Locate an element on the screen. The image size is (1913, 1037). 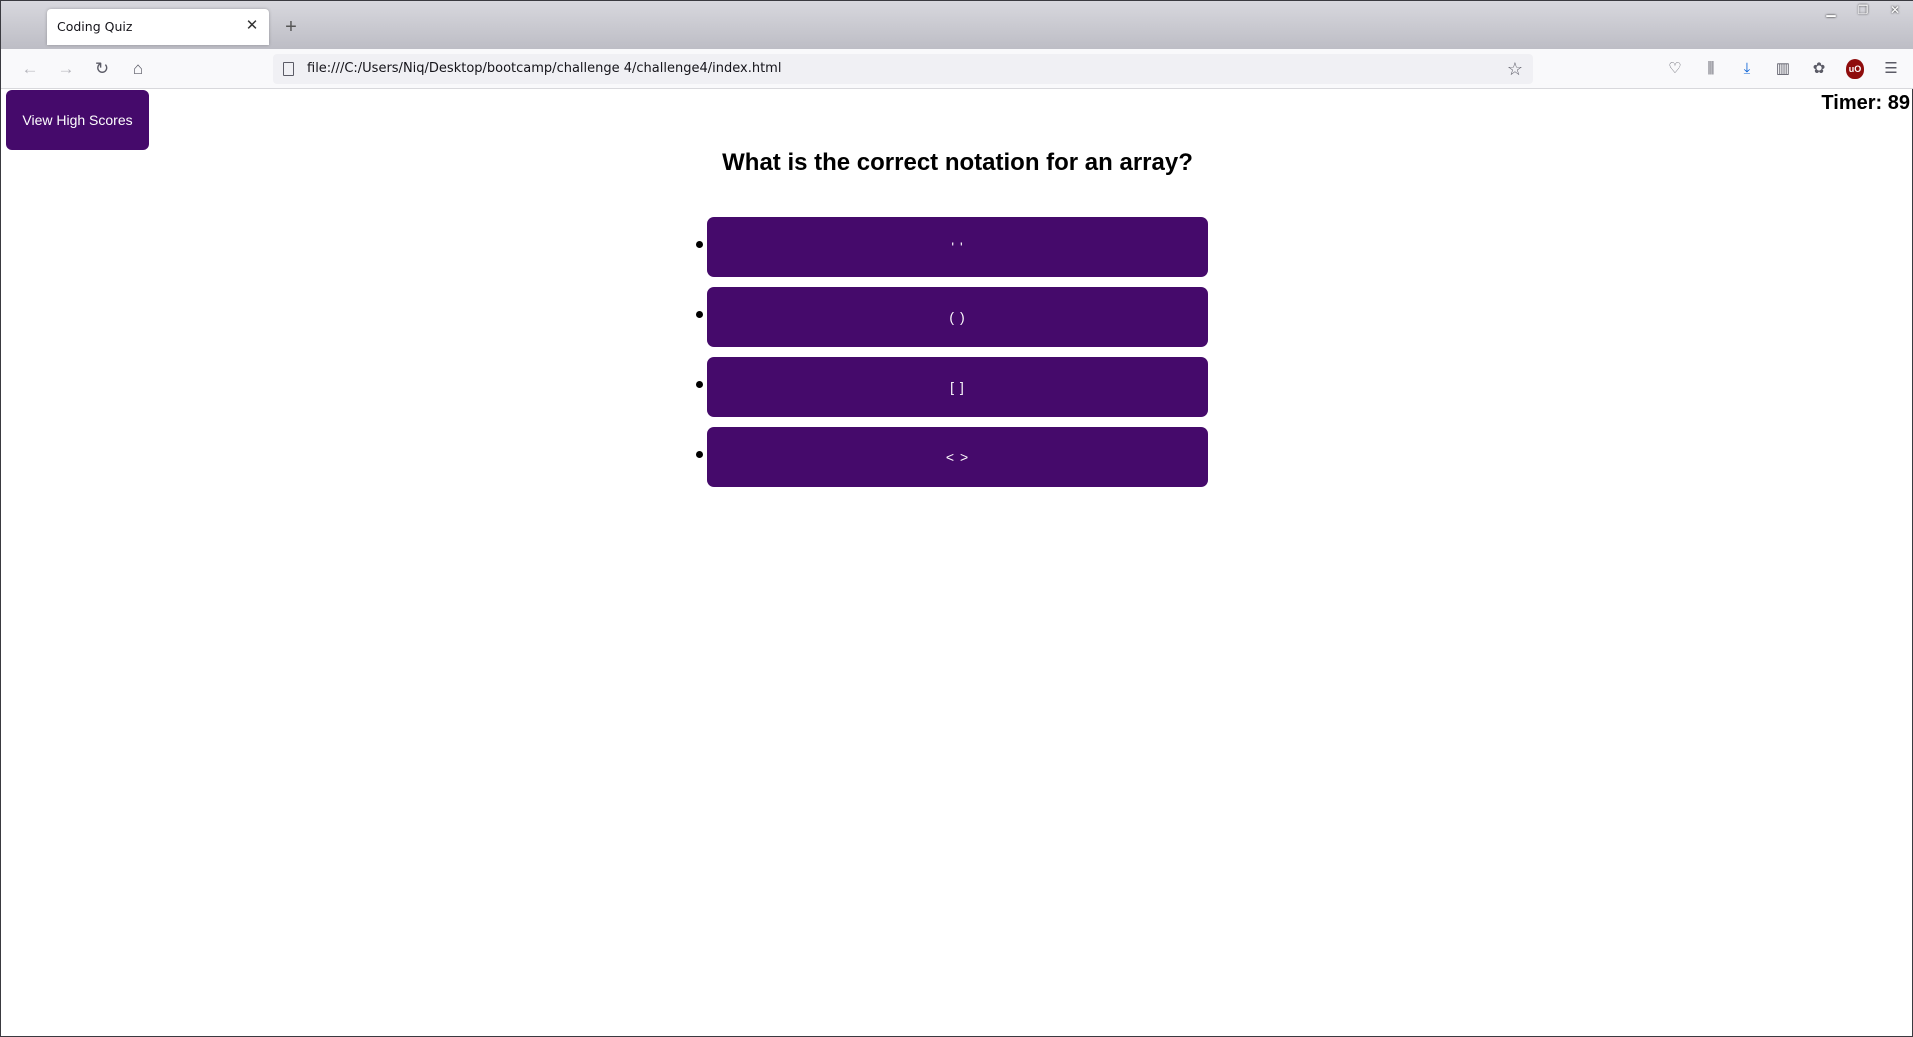
library-icon: ⫼ is located at coordinates (1711, 69).